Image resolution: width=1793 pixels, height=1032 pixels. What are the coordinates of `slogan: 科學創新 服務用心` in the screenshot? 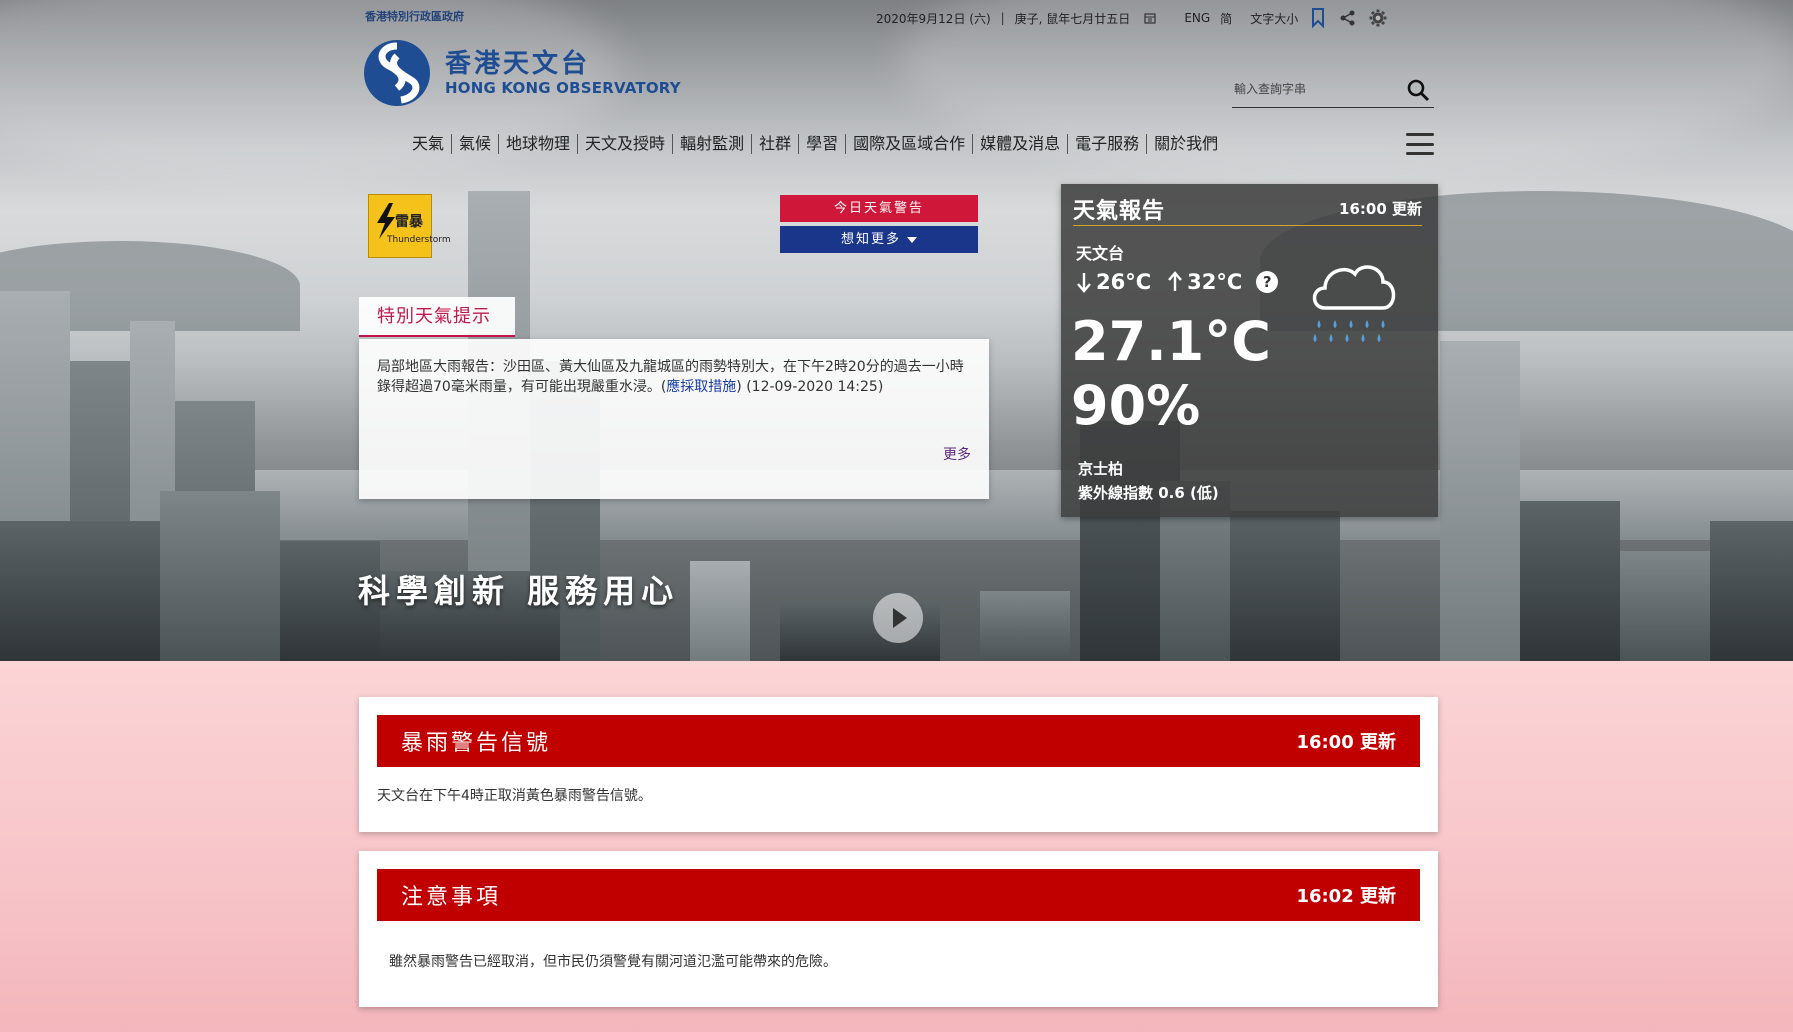 It's located at (519, 591).